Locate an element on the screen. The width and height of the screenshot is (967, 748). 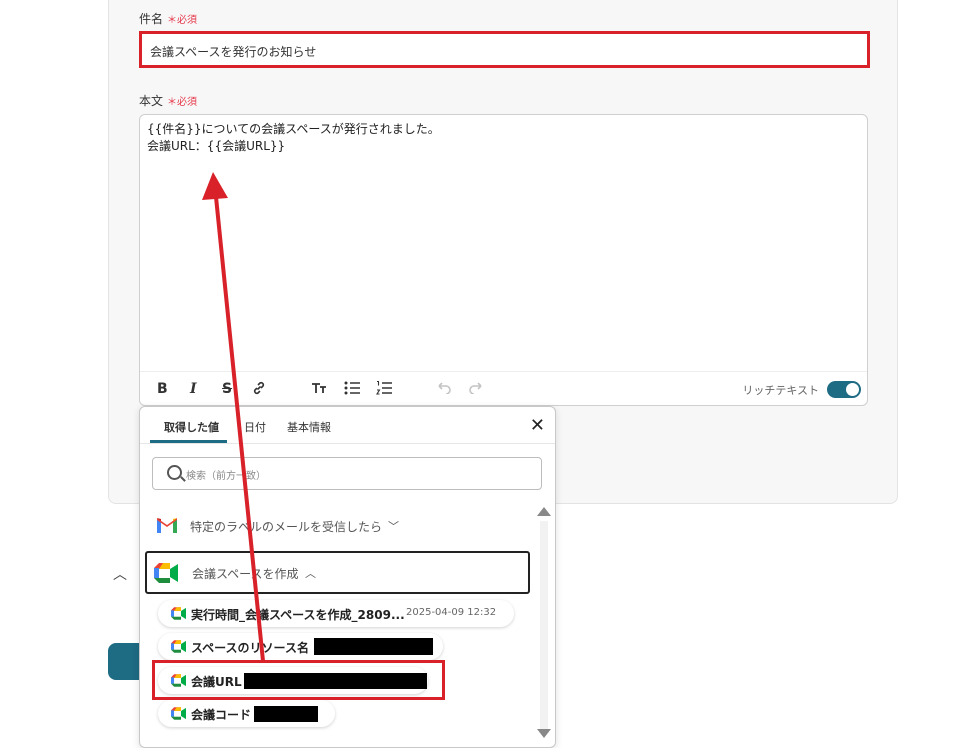
bold-icon: B is located at coordinates (162, 389).